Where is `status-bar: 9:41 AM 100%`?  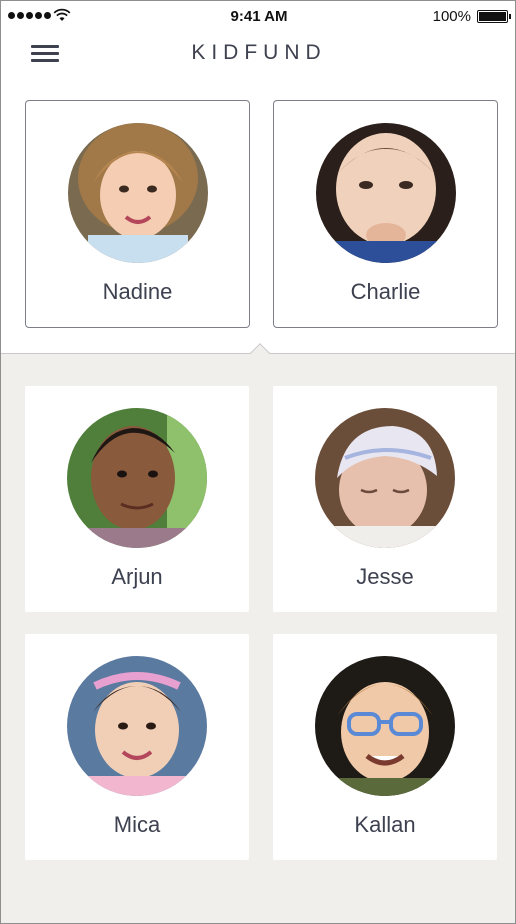
status-bar: 9:41 AM 100% is located at coordinates (258, 17).